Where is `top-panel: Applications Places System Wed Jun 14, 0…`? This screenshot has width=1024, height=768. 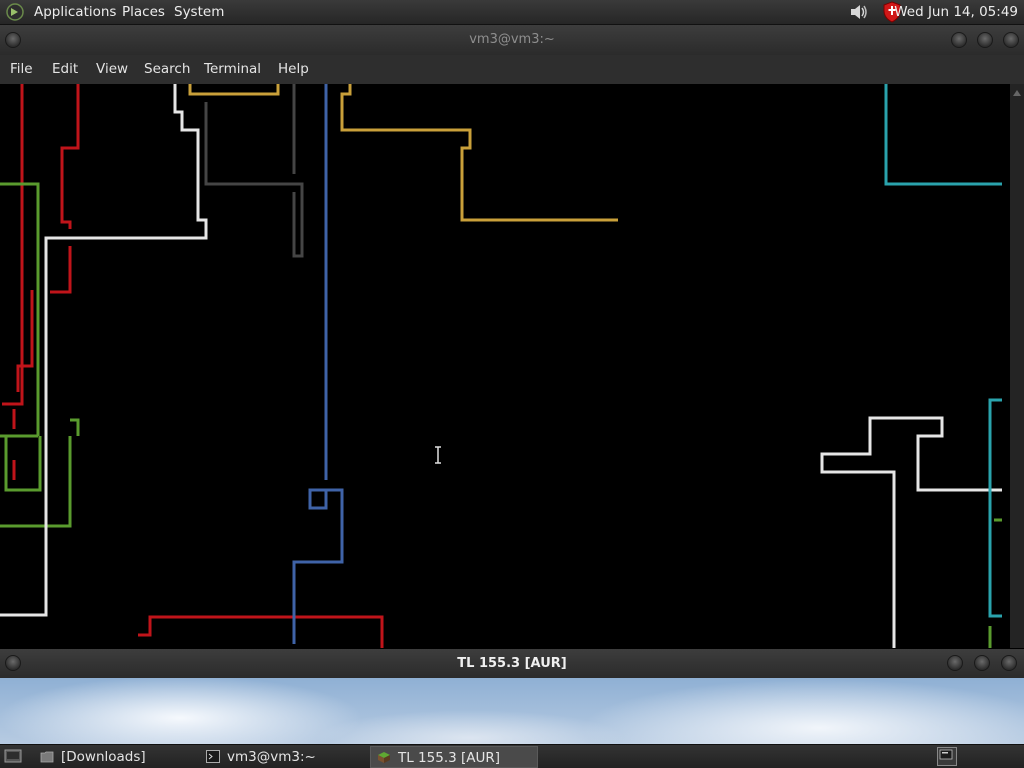
top-panel: Applications Places System Wed Jun 14, 0… is located at coordinates (512, 12).